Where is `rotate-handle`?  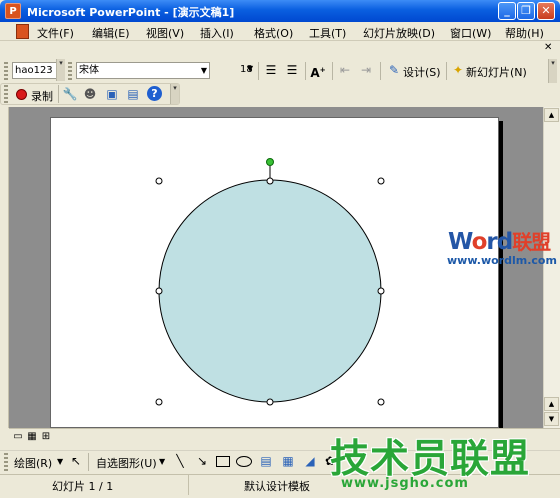 rotate-handle is located at coordinates (270, 162).